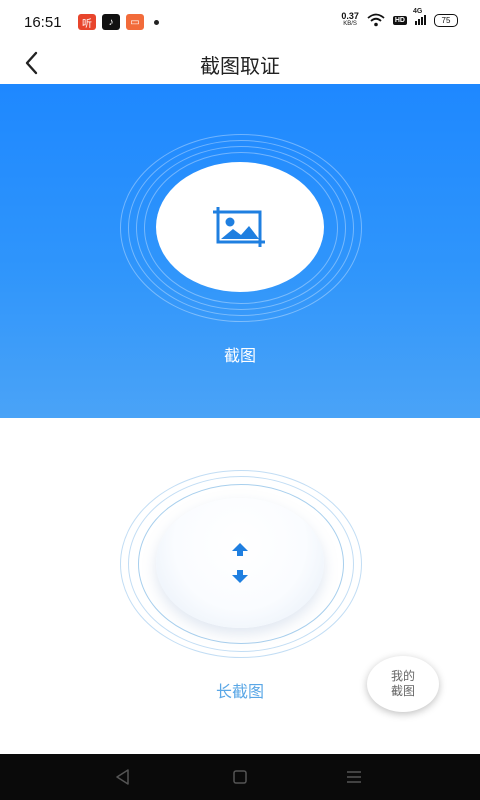 This screenshot has width=480, height=800. Describe the element at coordinates (376, 20) in the screenshot. I see `wifi-icon` at that location.